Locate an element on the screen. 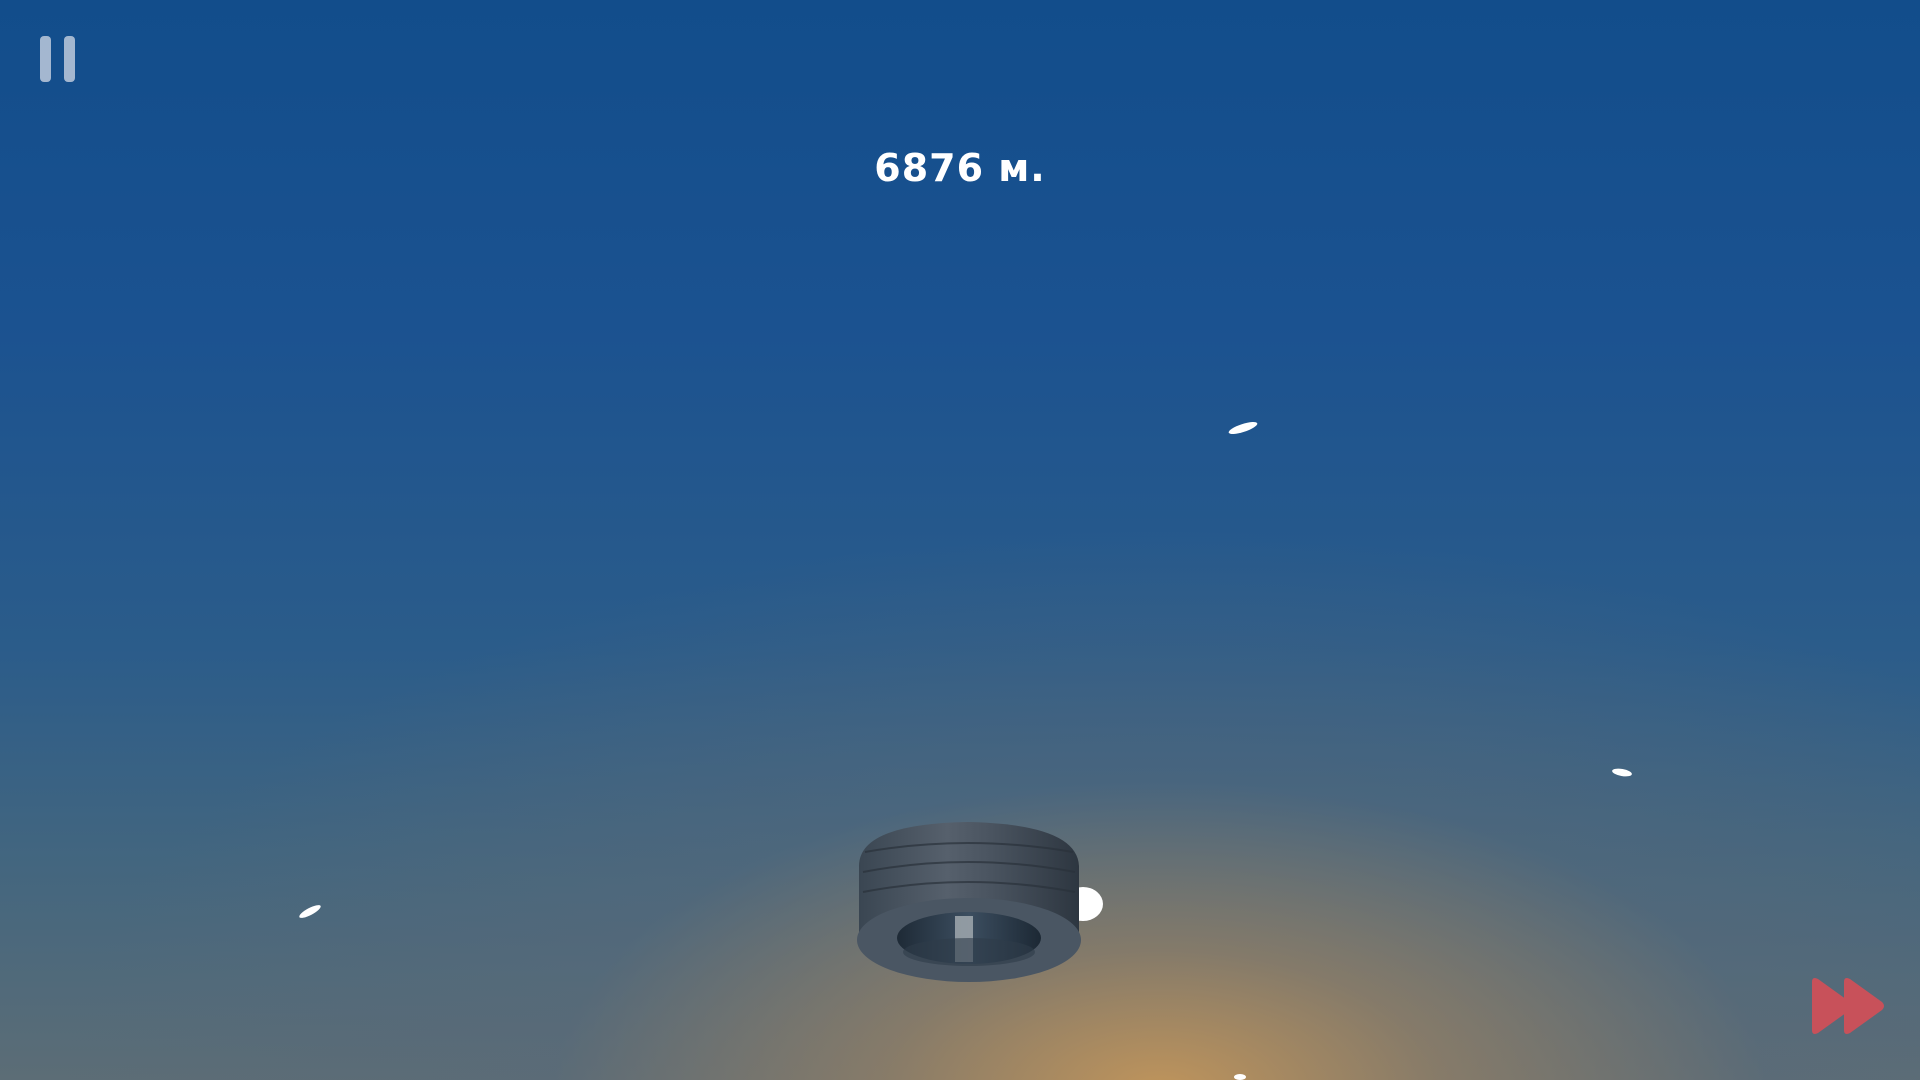  pause-icon-bar is located at coordinates (69, 59).